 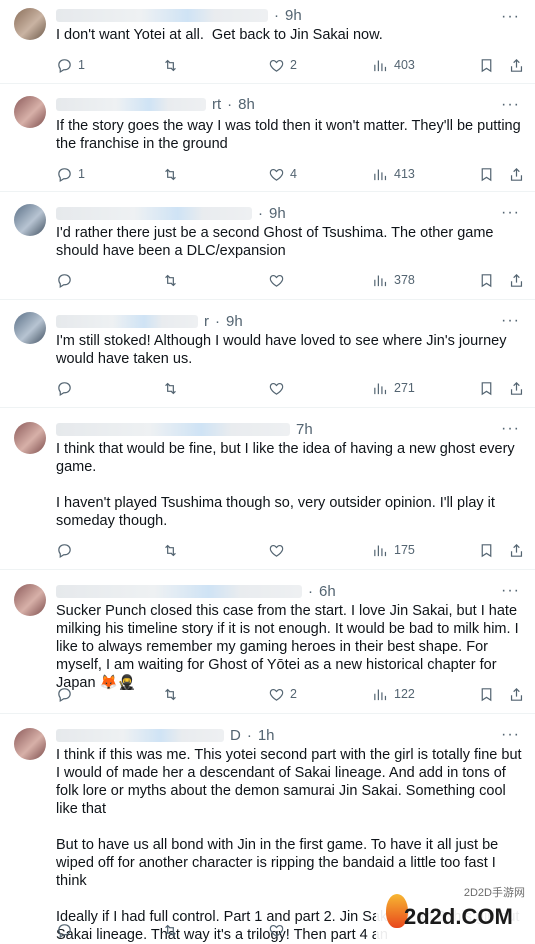 I want to click on reply-icon, so click(x=64, y=930).